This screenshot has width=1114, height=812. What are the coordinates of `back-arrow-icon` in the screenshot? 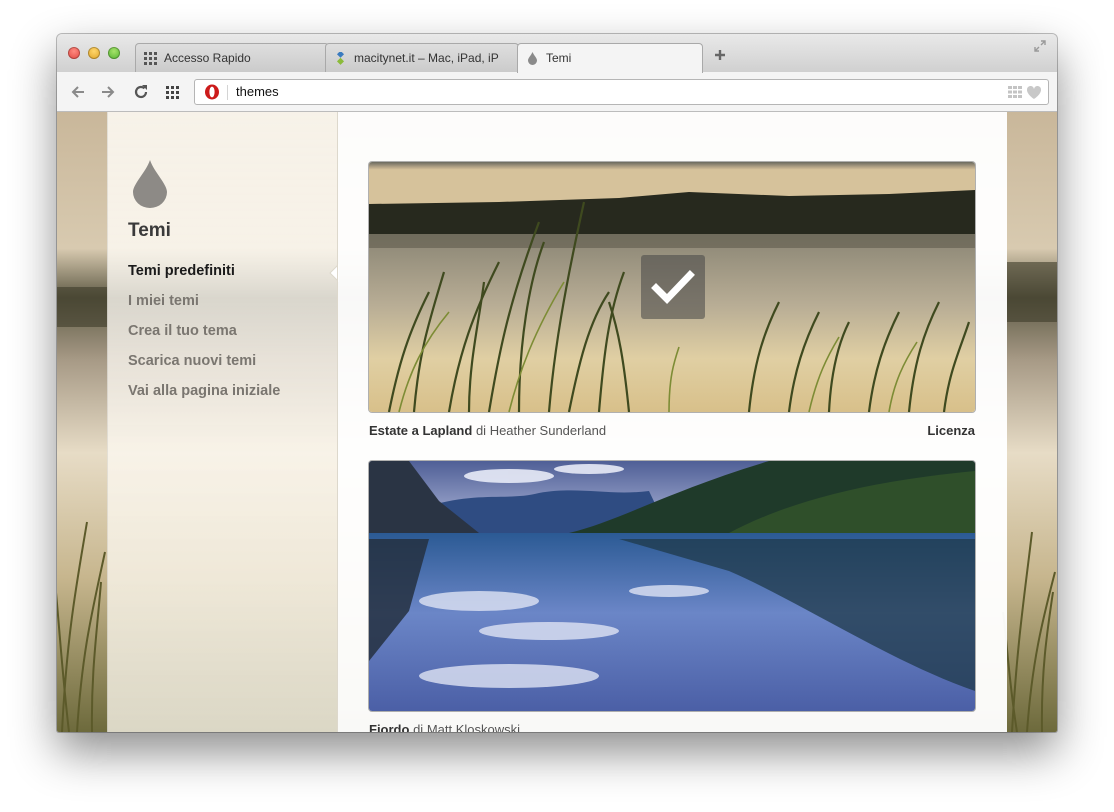 It's located at (78, 92).